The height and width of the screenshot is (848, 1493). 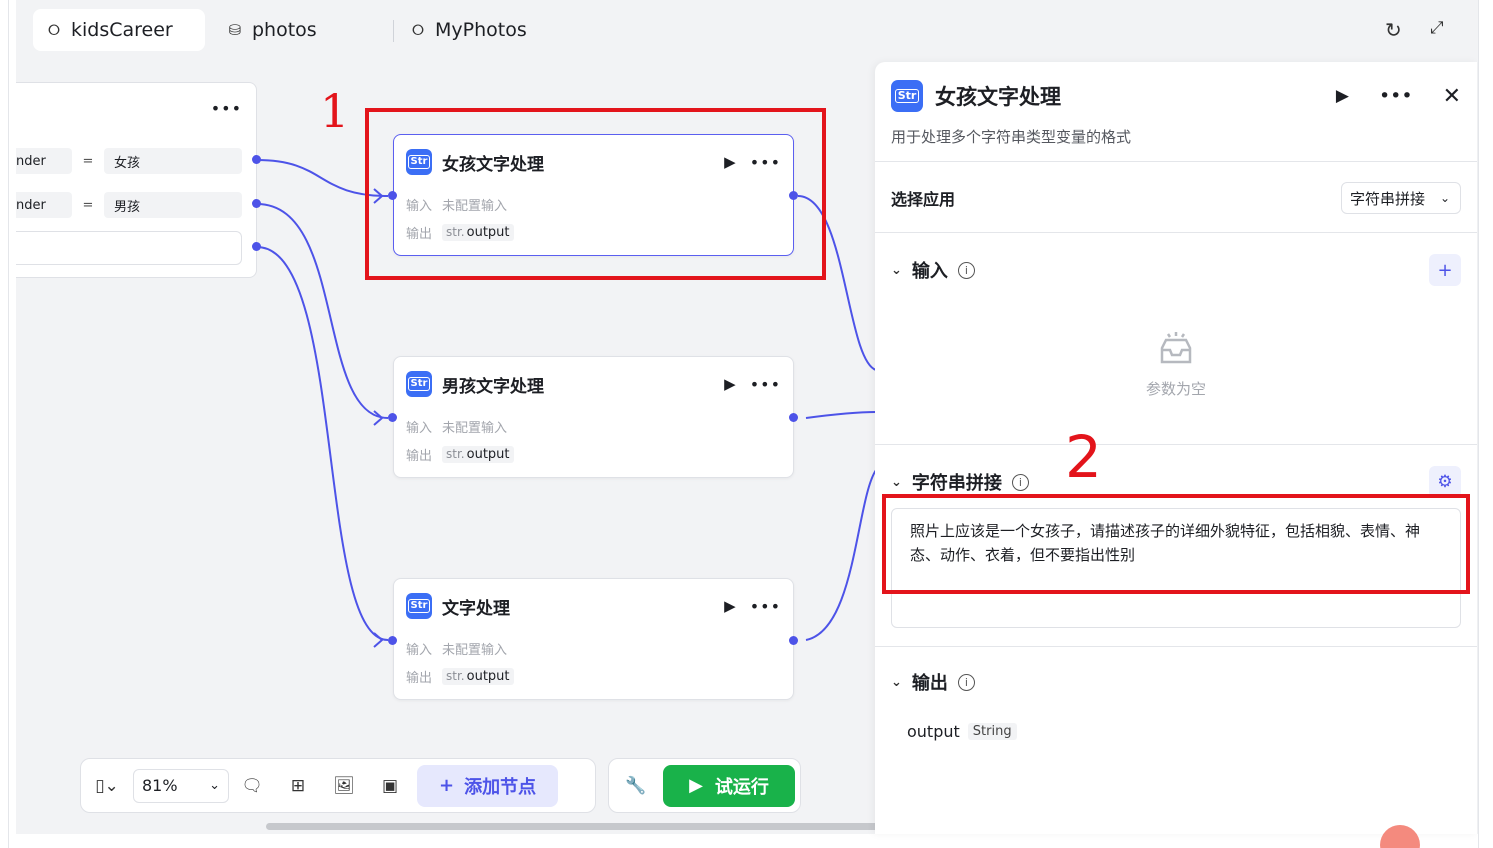 I want to click on plus-icon: +, so click(x=447, y=785).